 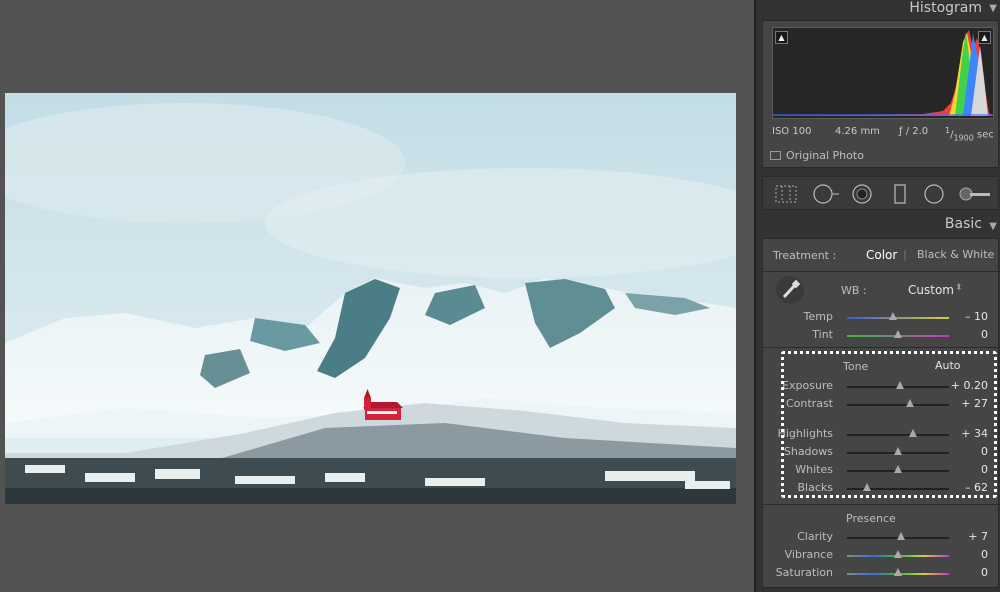 What do you see at coordinates (945, 8) in the screenshot?
I see `histogram-title: Histogram` at bounding box center [945, 8].